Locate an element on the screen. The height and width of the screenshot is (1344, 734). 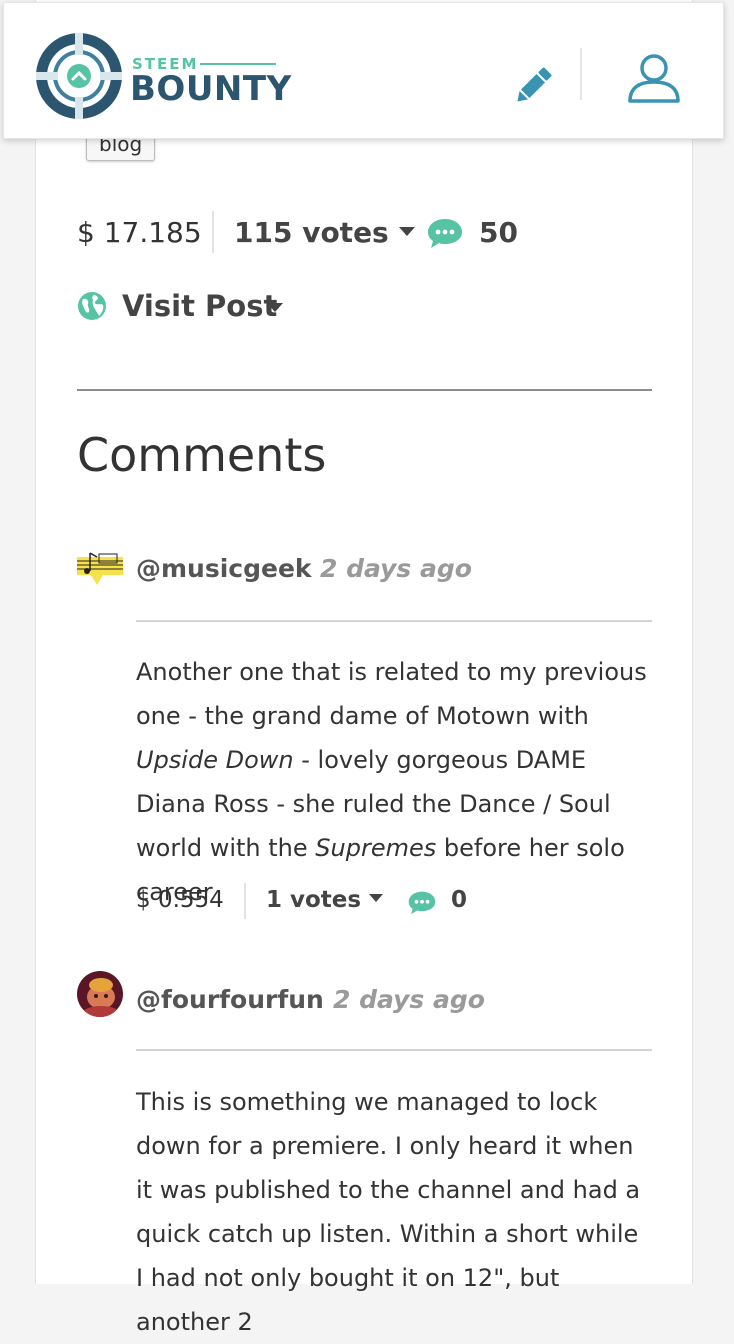
comments-heading: Comments is located at coordinates (202, 455).